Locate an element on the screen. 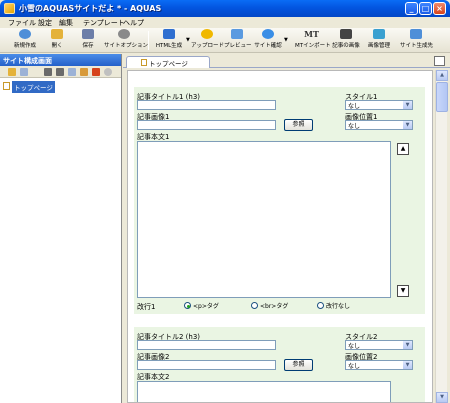 The image size is (450, 403). tree-item-label: トップページ is located at coordinates (33, 87).